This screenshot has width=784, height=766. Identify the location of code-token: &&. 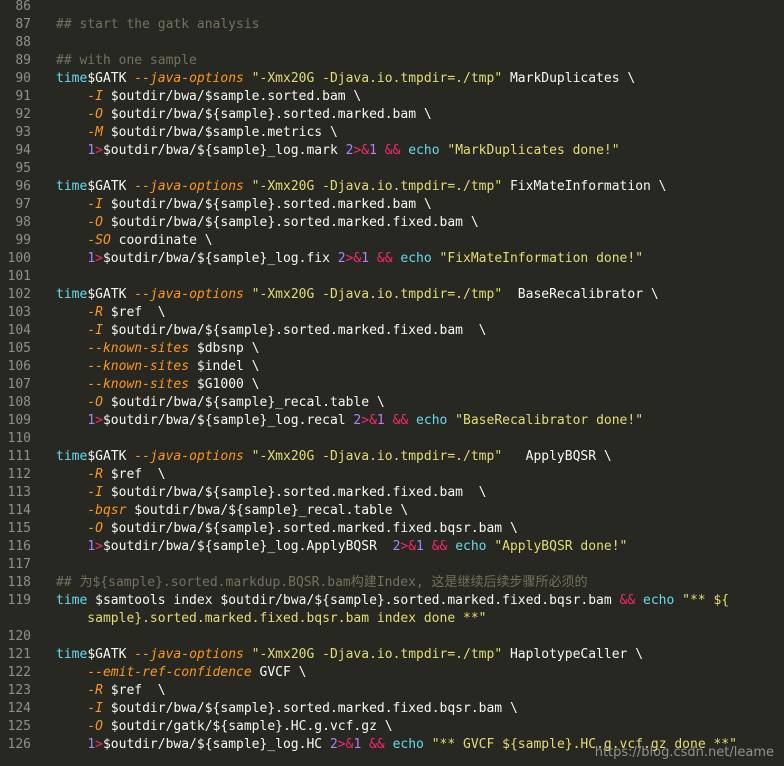
(384, 258).